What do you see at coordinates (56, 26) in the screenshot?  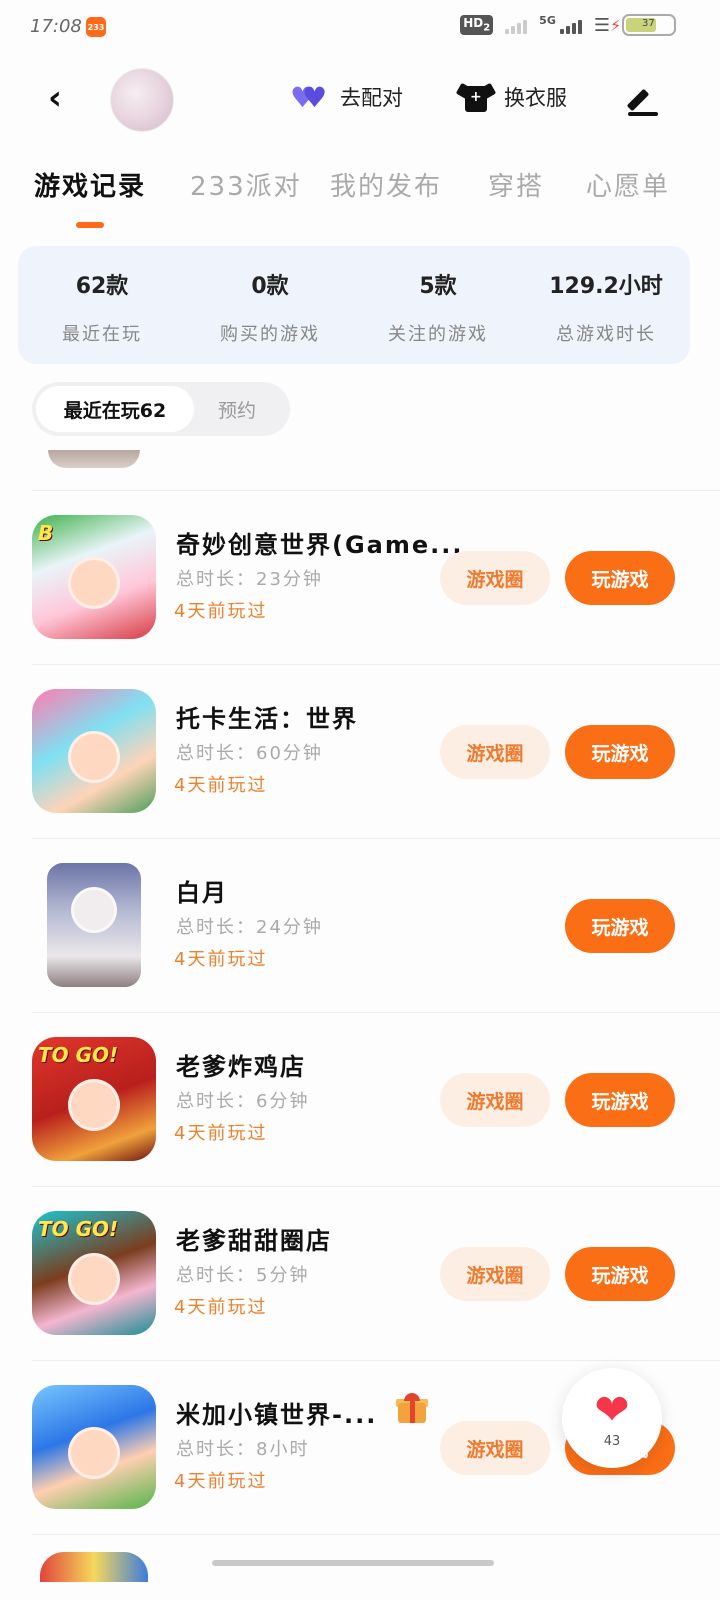 I see `status-time: 17:08` at bounding box center [56, 26].